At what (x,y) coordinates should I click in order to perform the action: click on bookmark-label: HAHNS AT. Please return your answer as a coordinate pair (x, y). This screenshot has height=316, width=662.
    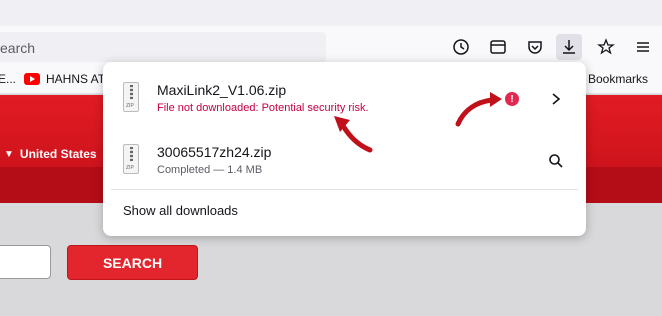
    Looking at the image, I should click on (76, 79).